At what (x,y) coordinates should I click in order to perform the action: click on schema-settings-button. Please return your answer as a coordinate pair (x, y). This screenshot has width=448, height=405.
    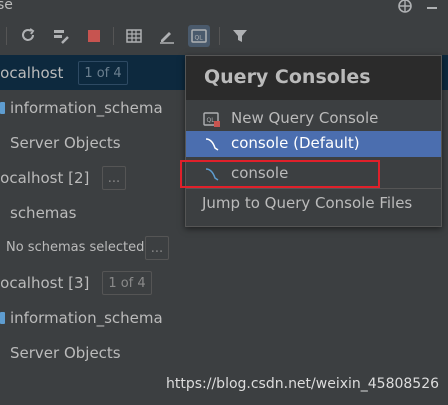
    Looking at the image, I should click on (61, 36).